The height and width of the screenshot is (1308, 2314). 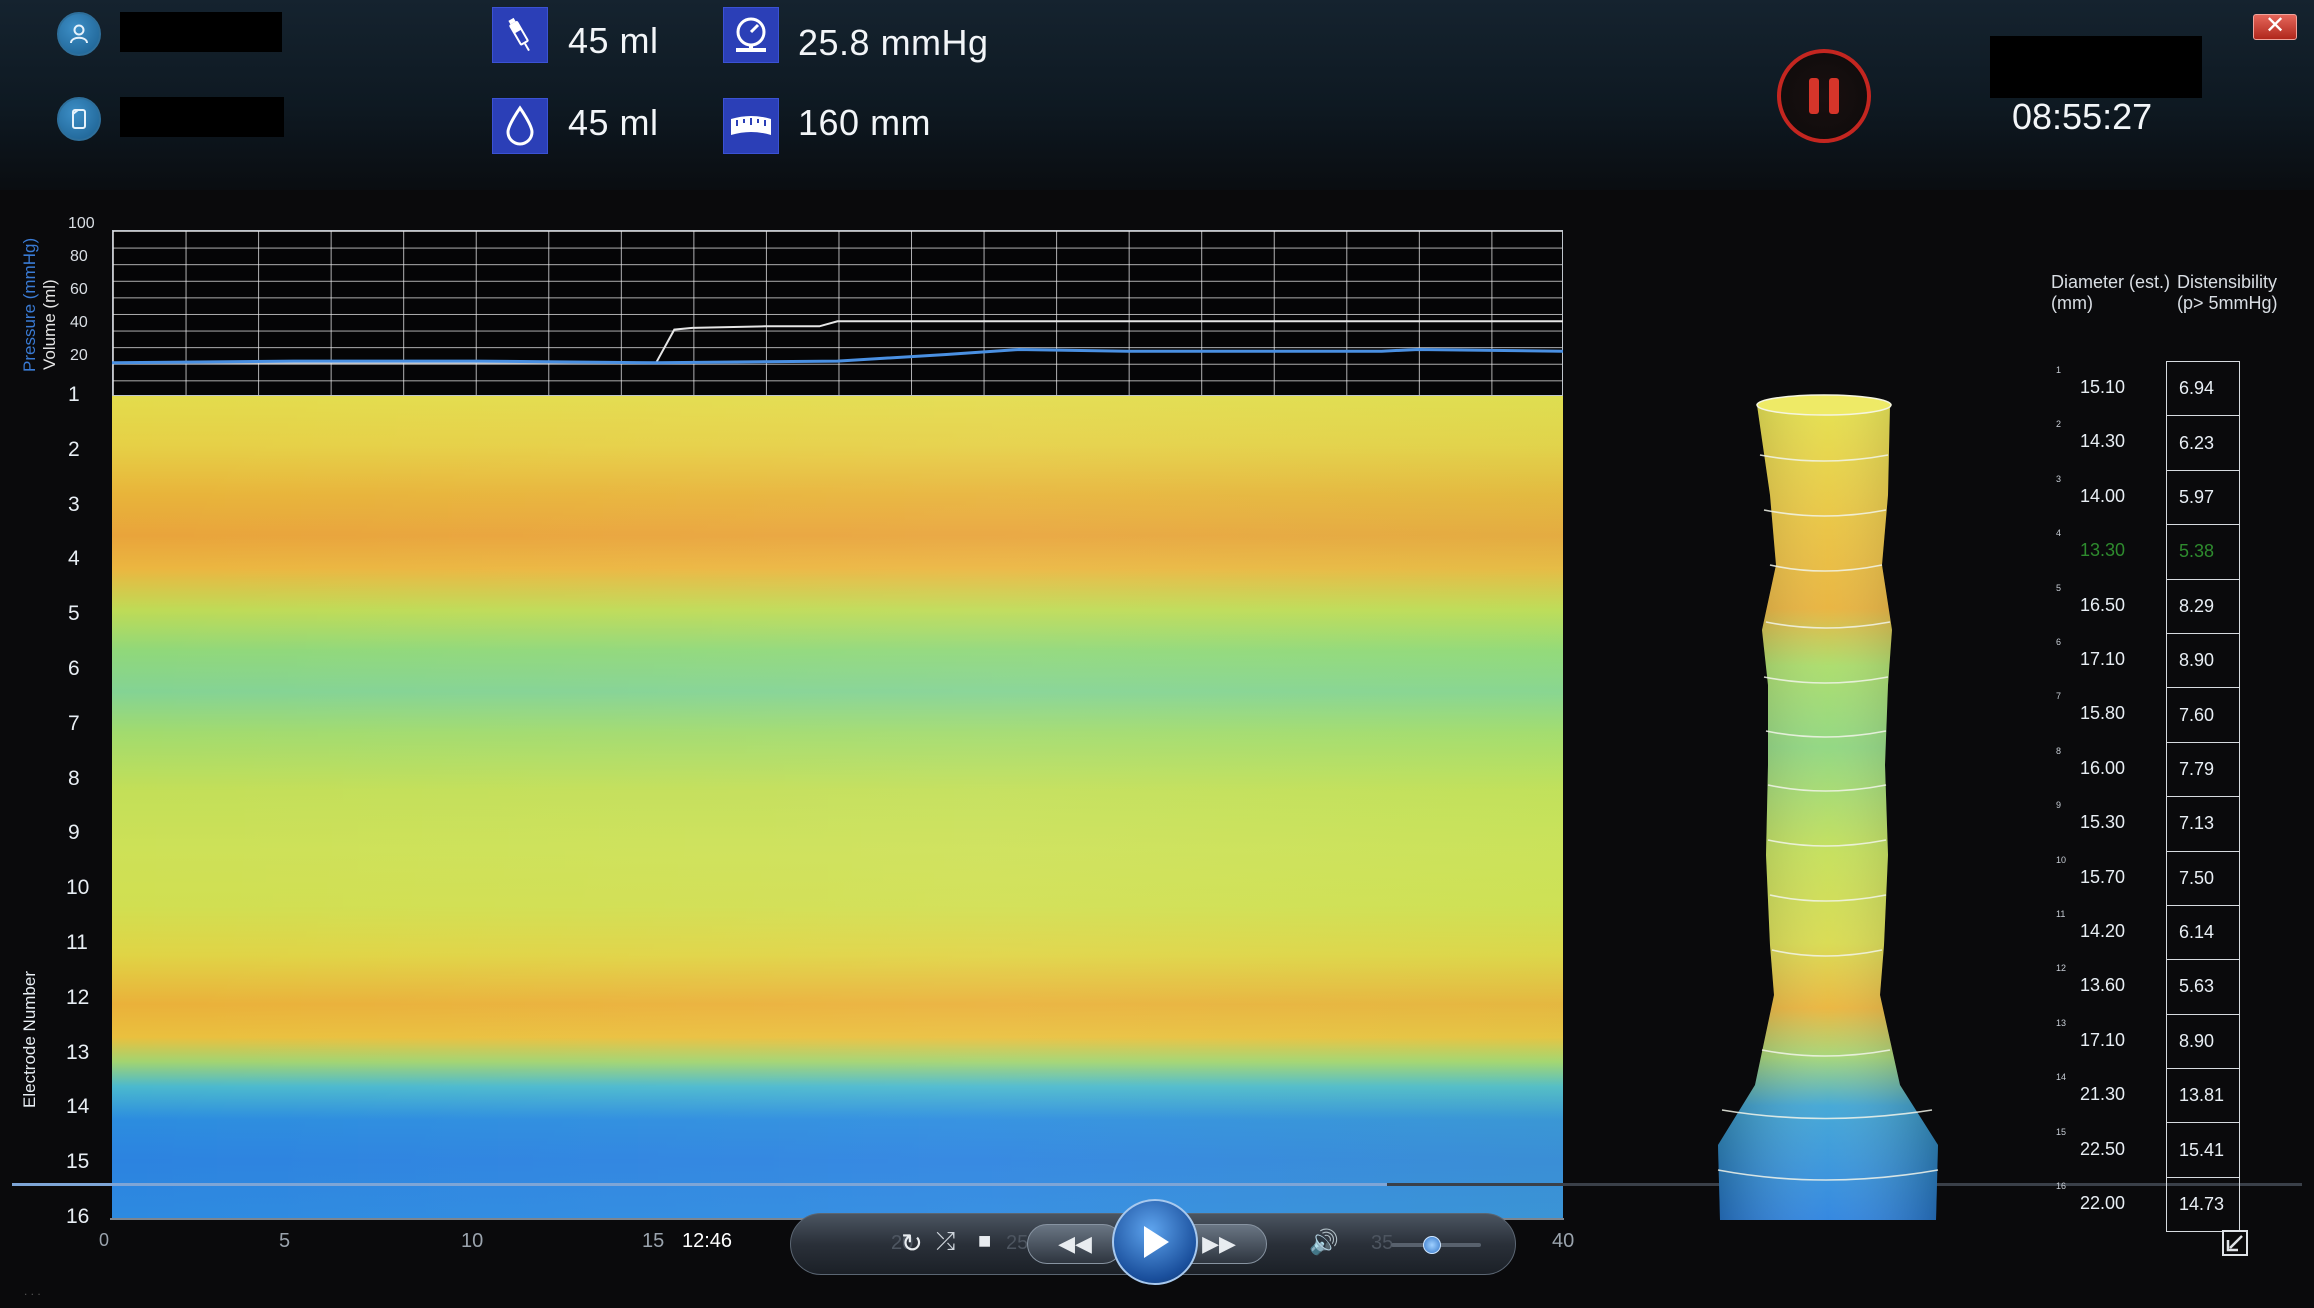 I want to click on electrode-tick: 2, so click(x=74, y=449).